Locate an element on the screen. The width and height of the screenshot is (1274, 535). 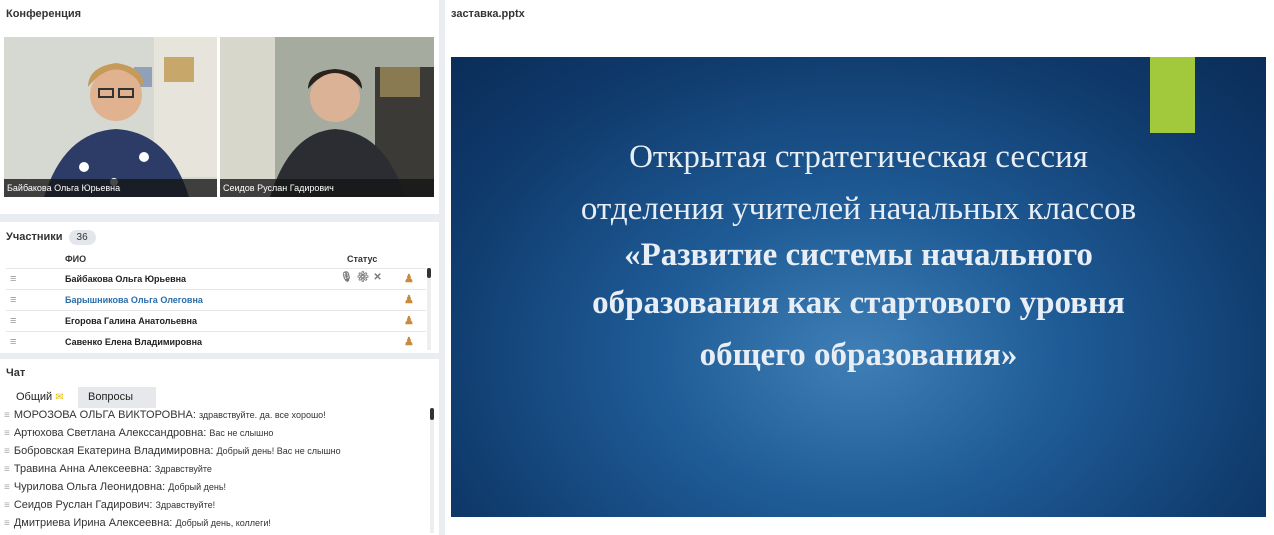
chat-text: Добрый день! Вас не слышно is located at coordinates (278, 451).